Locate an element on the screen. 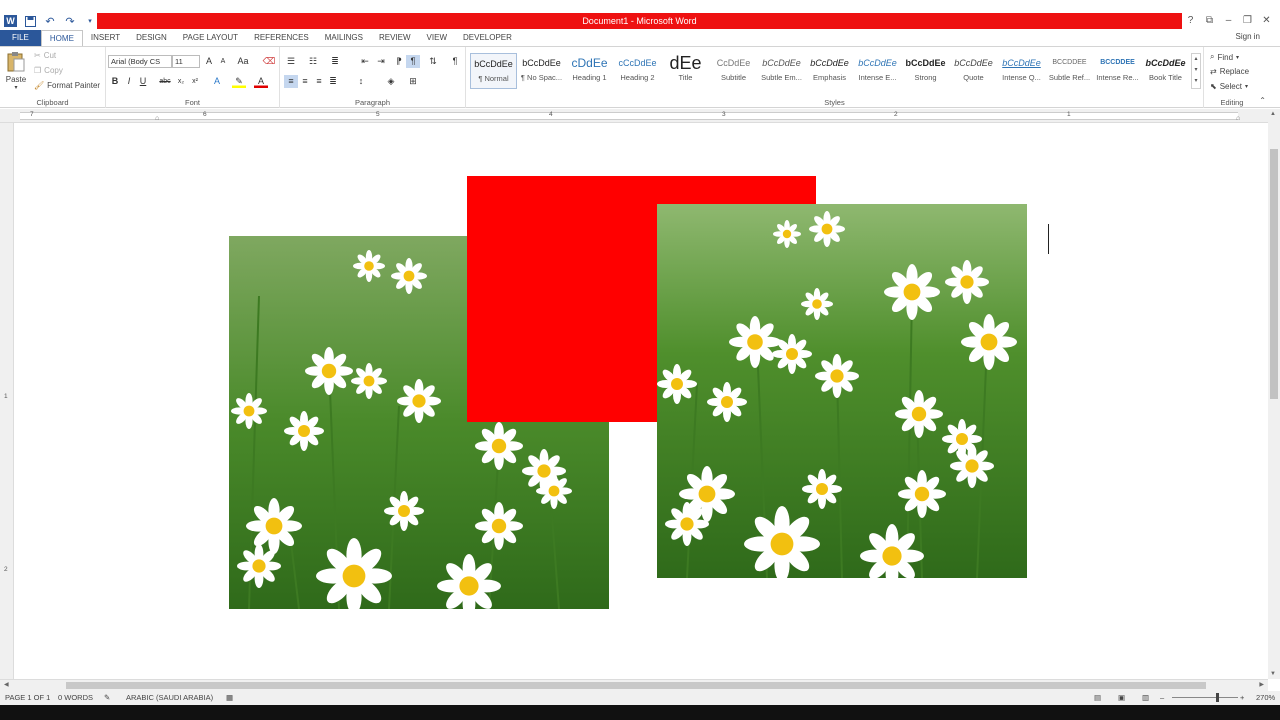  sort-icon: ⇅ is located at coordinates (433, 61).